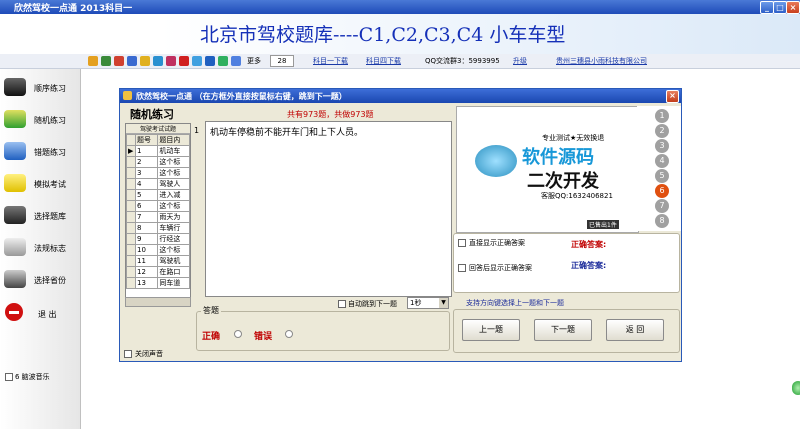  What do you see at coordinates (662, 206) in the screenshot?
I see `page-number-badge: 7` at bounding box center [662, 206].